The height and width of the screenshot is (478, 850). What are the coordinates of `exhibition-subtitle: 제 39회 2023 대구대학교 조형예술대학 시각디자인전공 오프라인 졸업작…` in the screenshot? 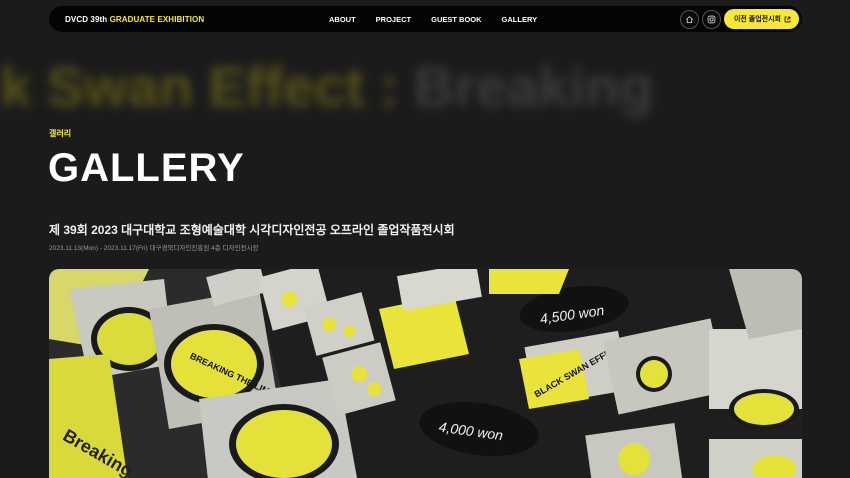 It's located at (252, 230).